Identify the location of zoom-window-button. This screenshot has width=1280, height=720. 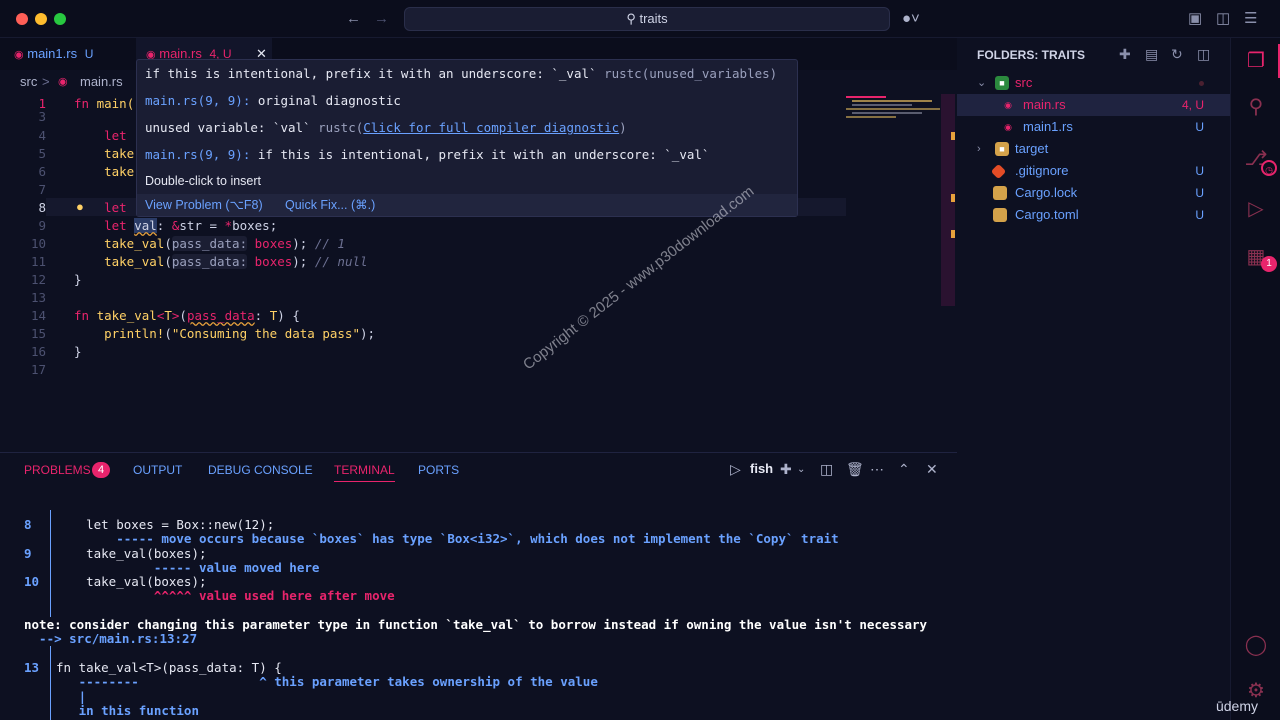
(60, 19).